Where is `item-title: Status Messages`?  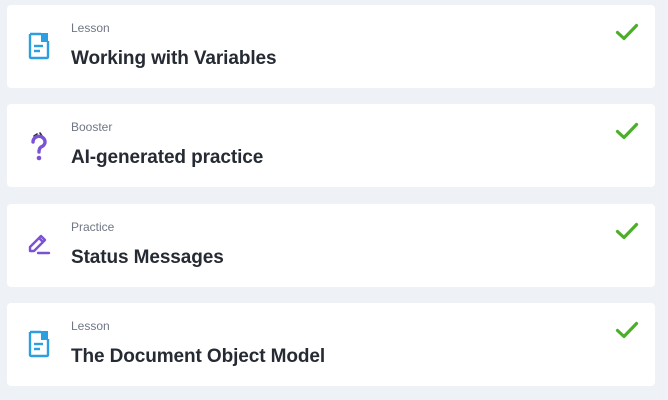
item-title: Status Messages is located at coordinates (147, 257).